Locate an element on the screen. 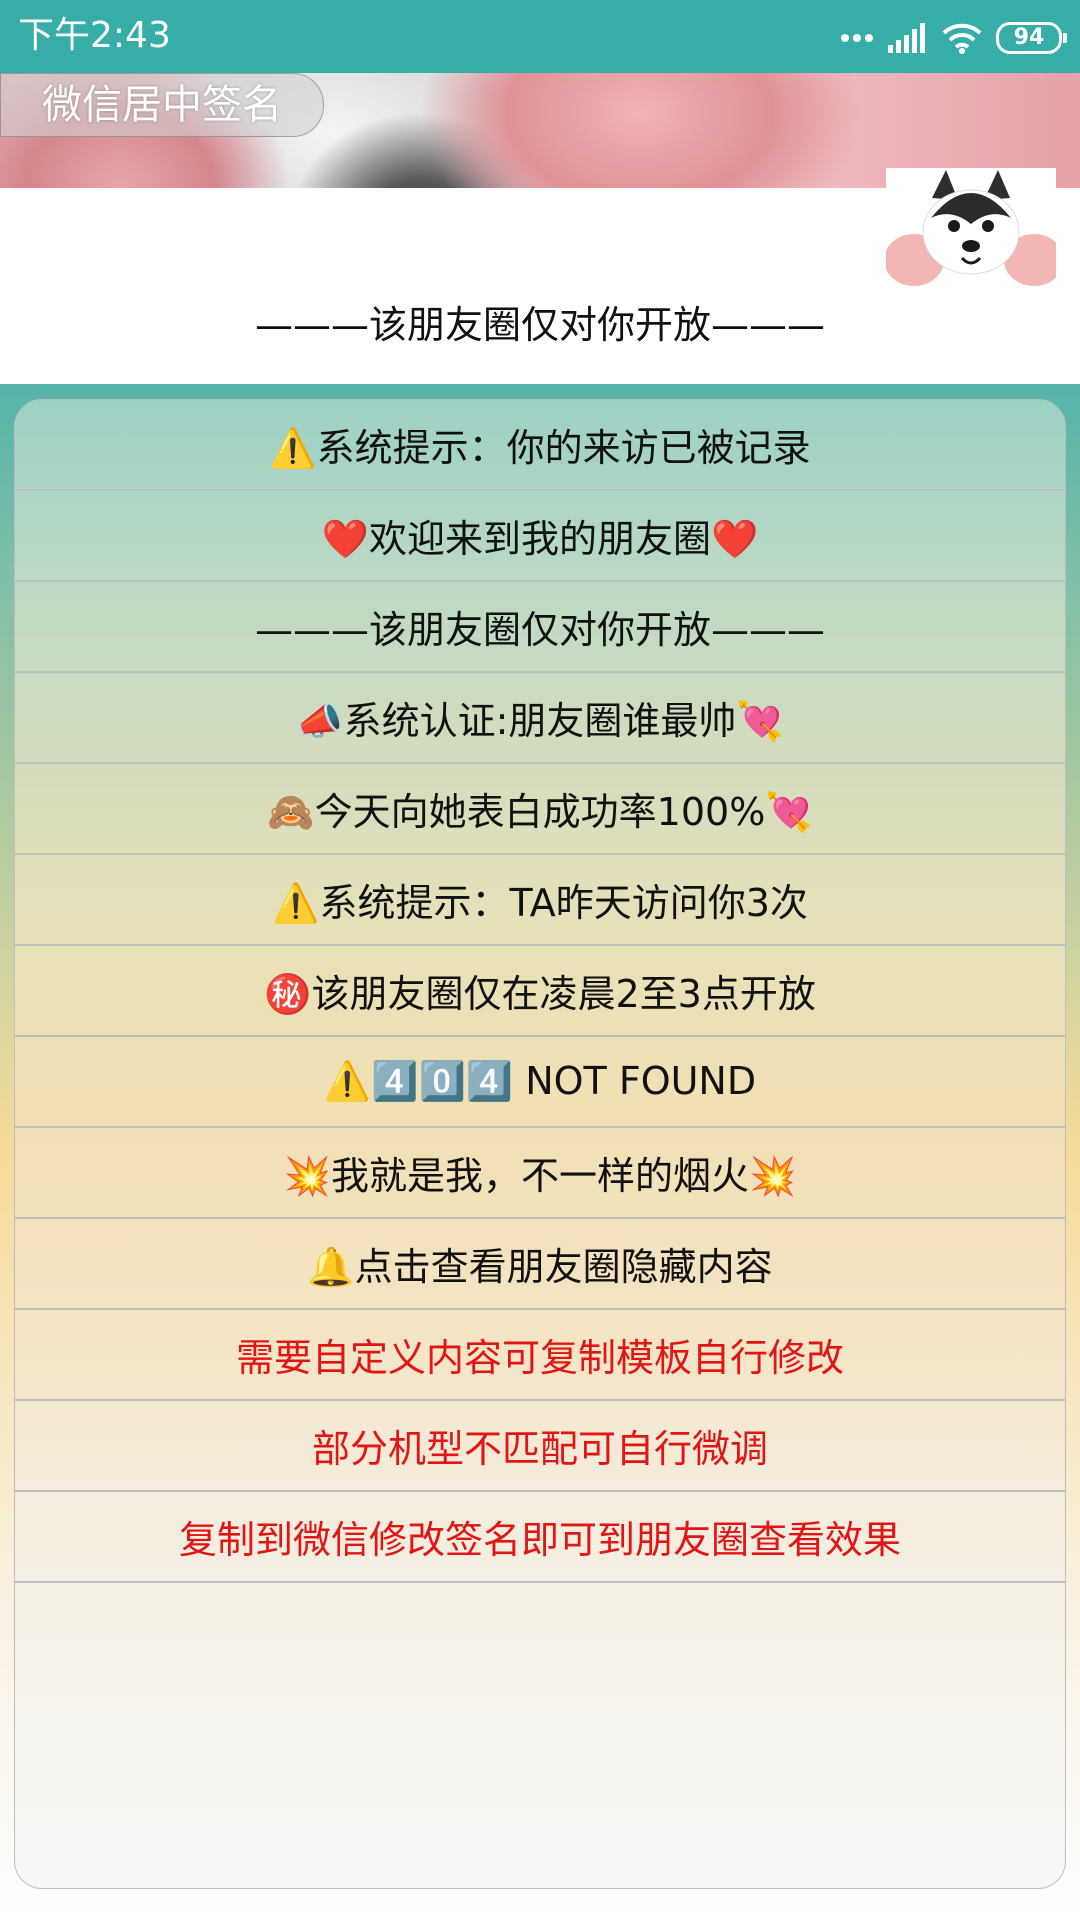  status-icons: 94 is located at coordinates (953, 38).